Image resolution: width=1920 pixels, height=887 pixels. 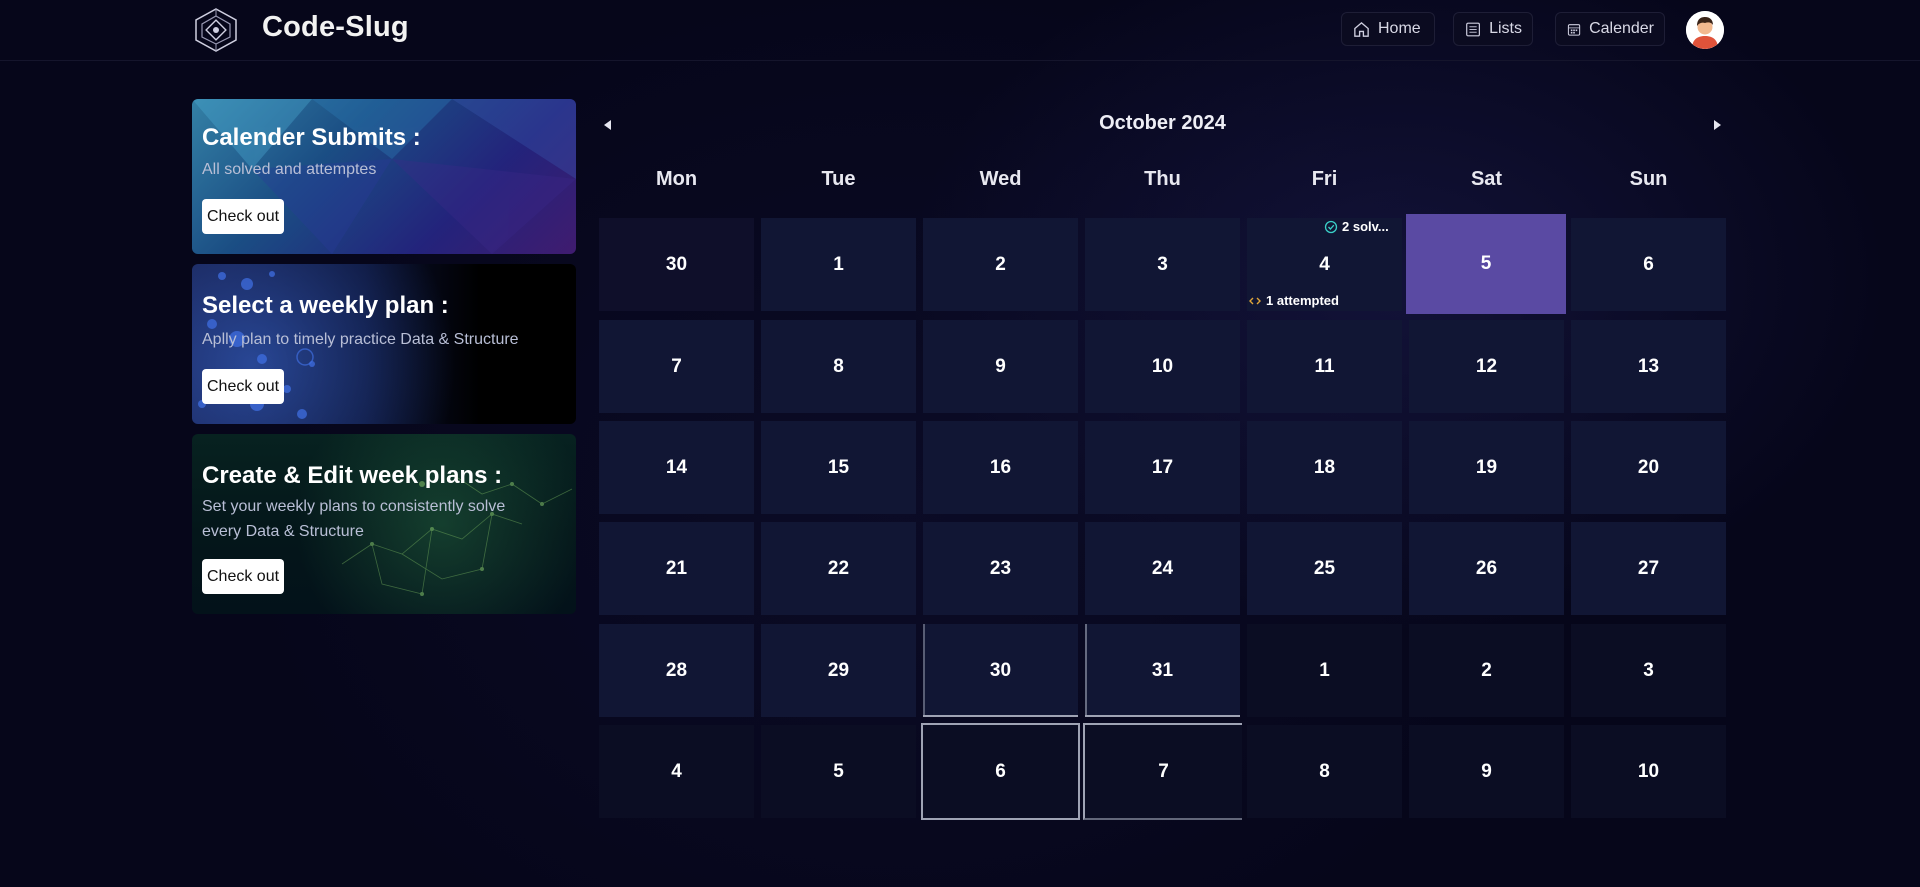 I want to click on day-cell: 12, so click(x=1486, y=366).